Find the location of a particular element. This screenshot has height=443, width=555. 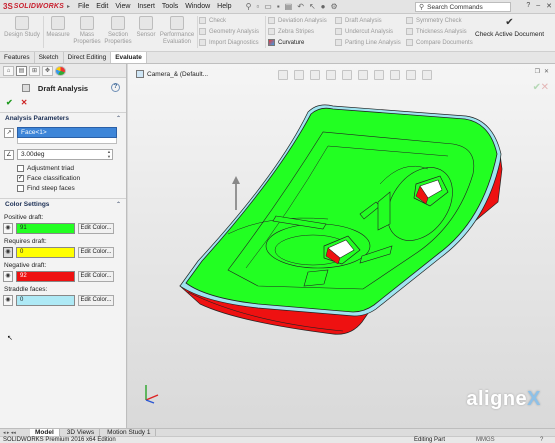

ok-button: ✔ is located at coordinates (9, 102).